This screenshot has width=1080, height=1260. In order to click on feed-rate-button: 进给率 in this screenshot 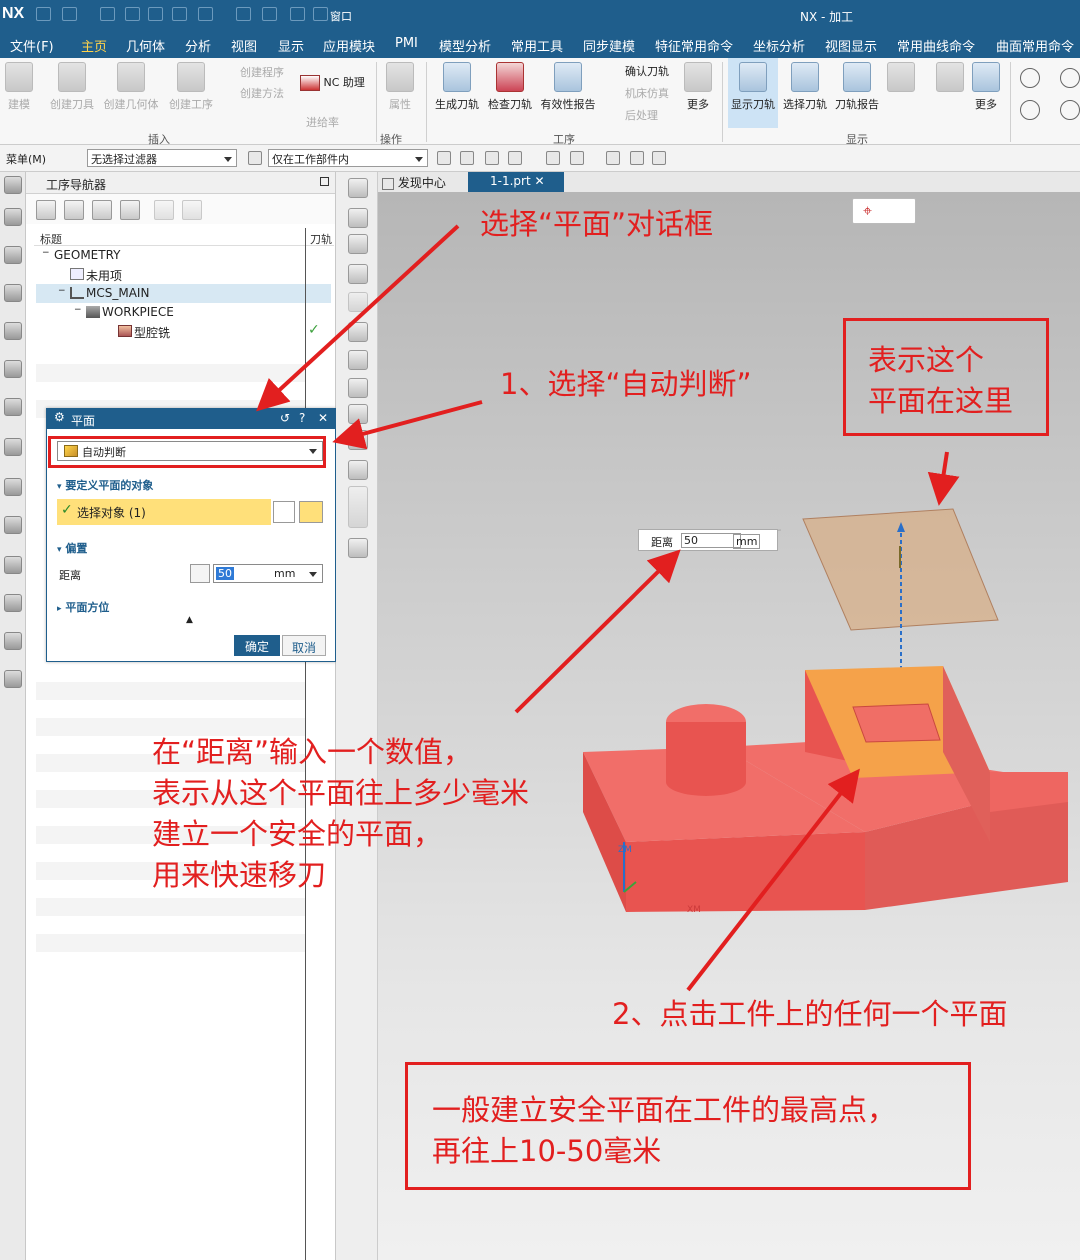, I will do `click(322, 122)`.